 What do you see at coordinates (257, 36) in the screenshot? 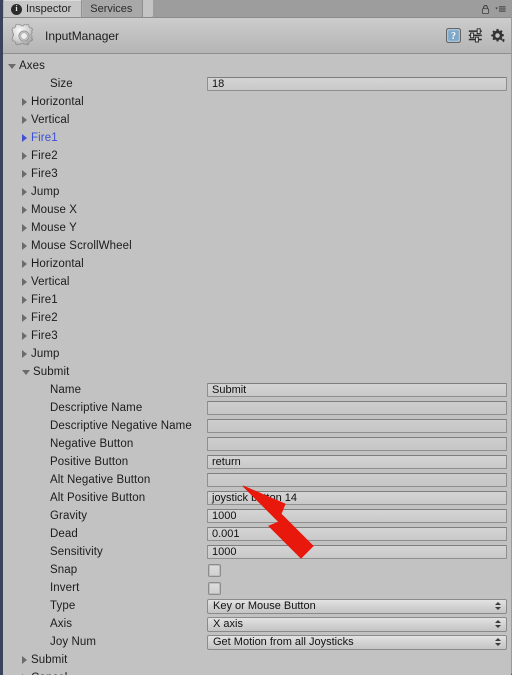
I see `asset-header: InputManager ?` at bounding box center [257, 36].